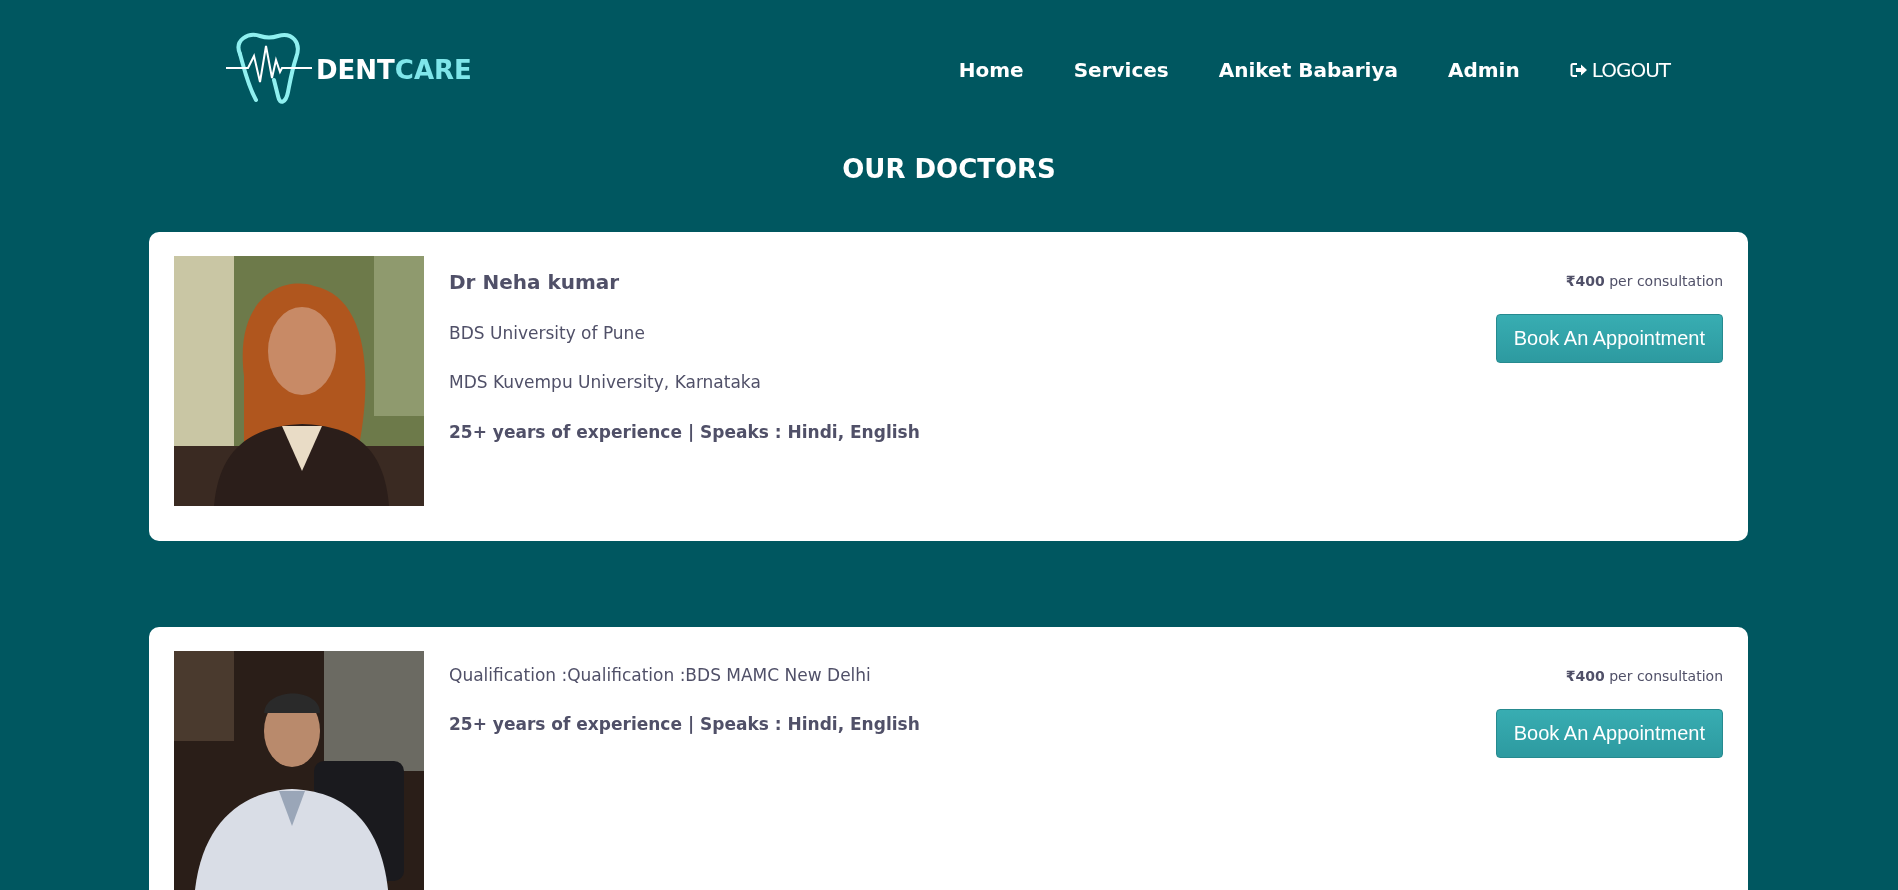 This screenshot has width=1898, height=890. Describe the element at coordinates (1619, 70) in the screenshot. I see `logout-link: LOGOUT` at that location.